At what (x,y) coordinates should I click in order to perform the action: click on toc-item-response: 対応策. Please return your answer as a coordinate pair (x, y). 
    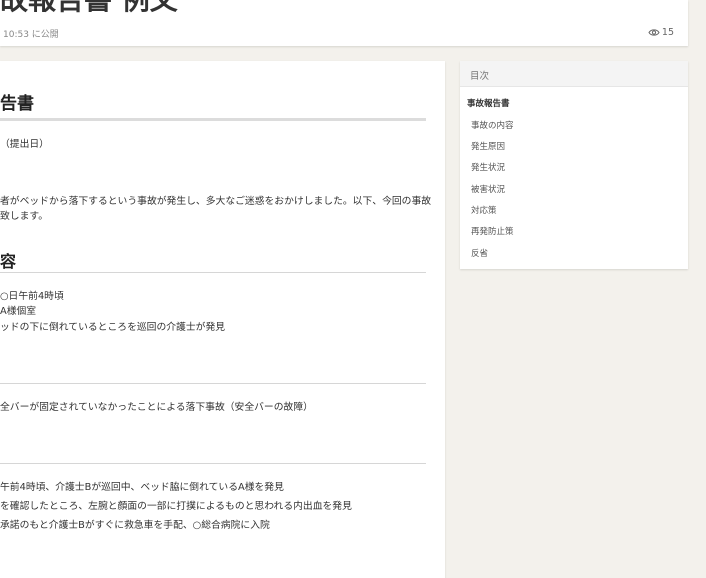
    Looking at the image, I should click on (484, 210).